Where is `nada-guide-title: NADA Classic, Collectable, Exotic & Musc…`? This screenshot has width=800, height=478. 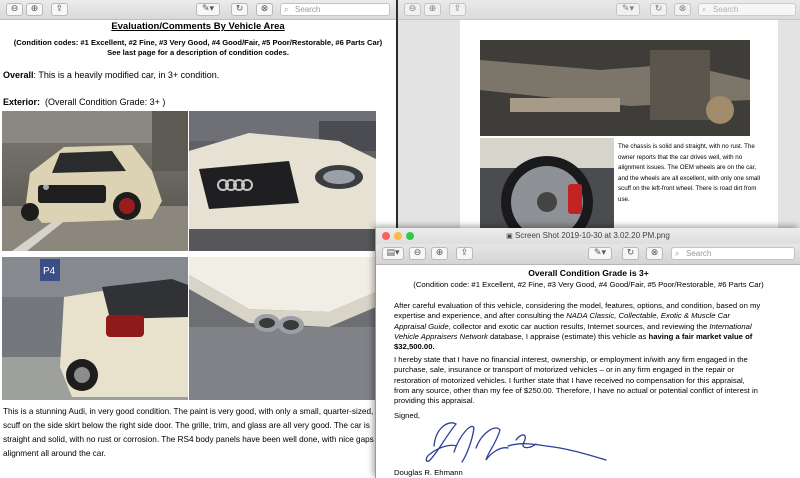 nada-guide-title: NADA Classic, Collectable, Exotic & Musc… is located at coordinates (648, 316).